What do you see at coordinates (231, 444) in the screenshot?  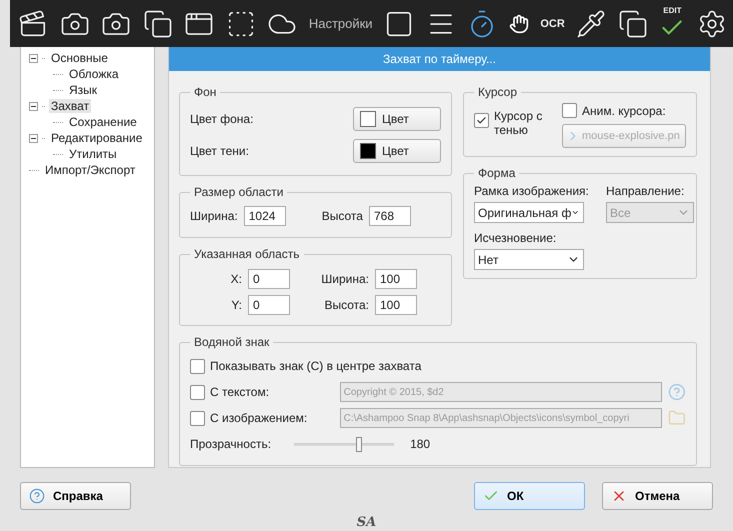 I see `field-label: Прозрачность:` at bounding box center [231, 444].